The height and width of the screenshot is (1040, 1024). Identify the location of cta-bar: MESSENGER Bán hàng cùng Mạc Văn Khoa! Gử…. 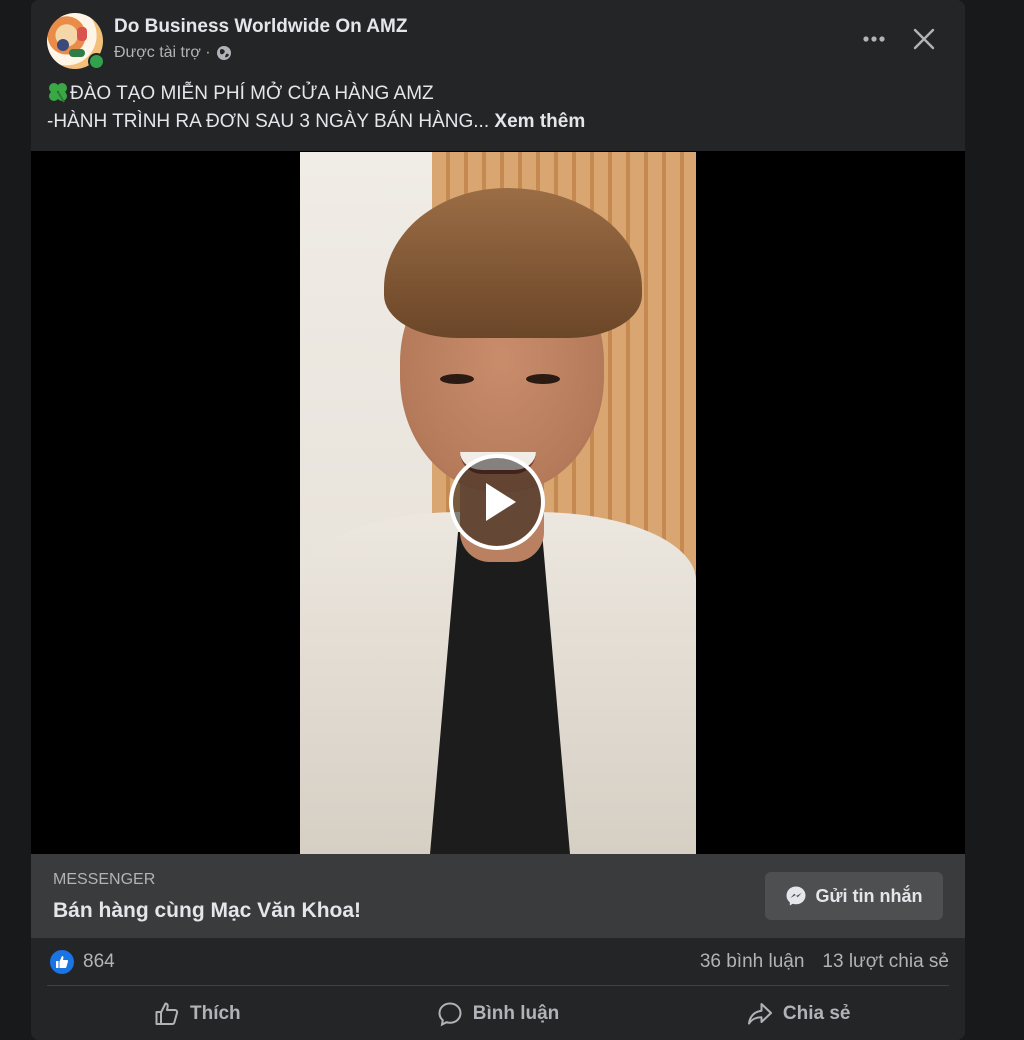
(498, 896).